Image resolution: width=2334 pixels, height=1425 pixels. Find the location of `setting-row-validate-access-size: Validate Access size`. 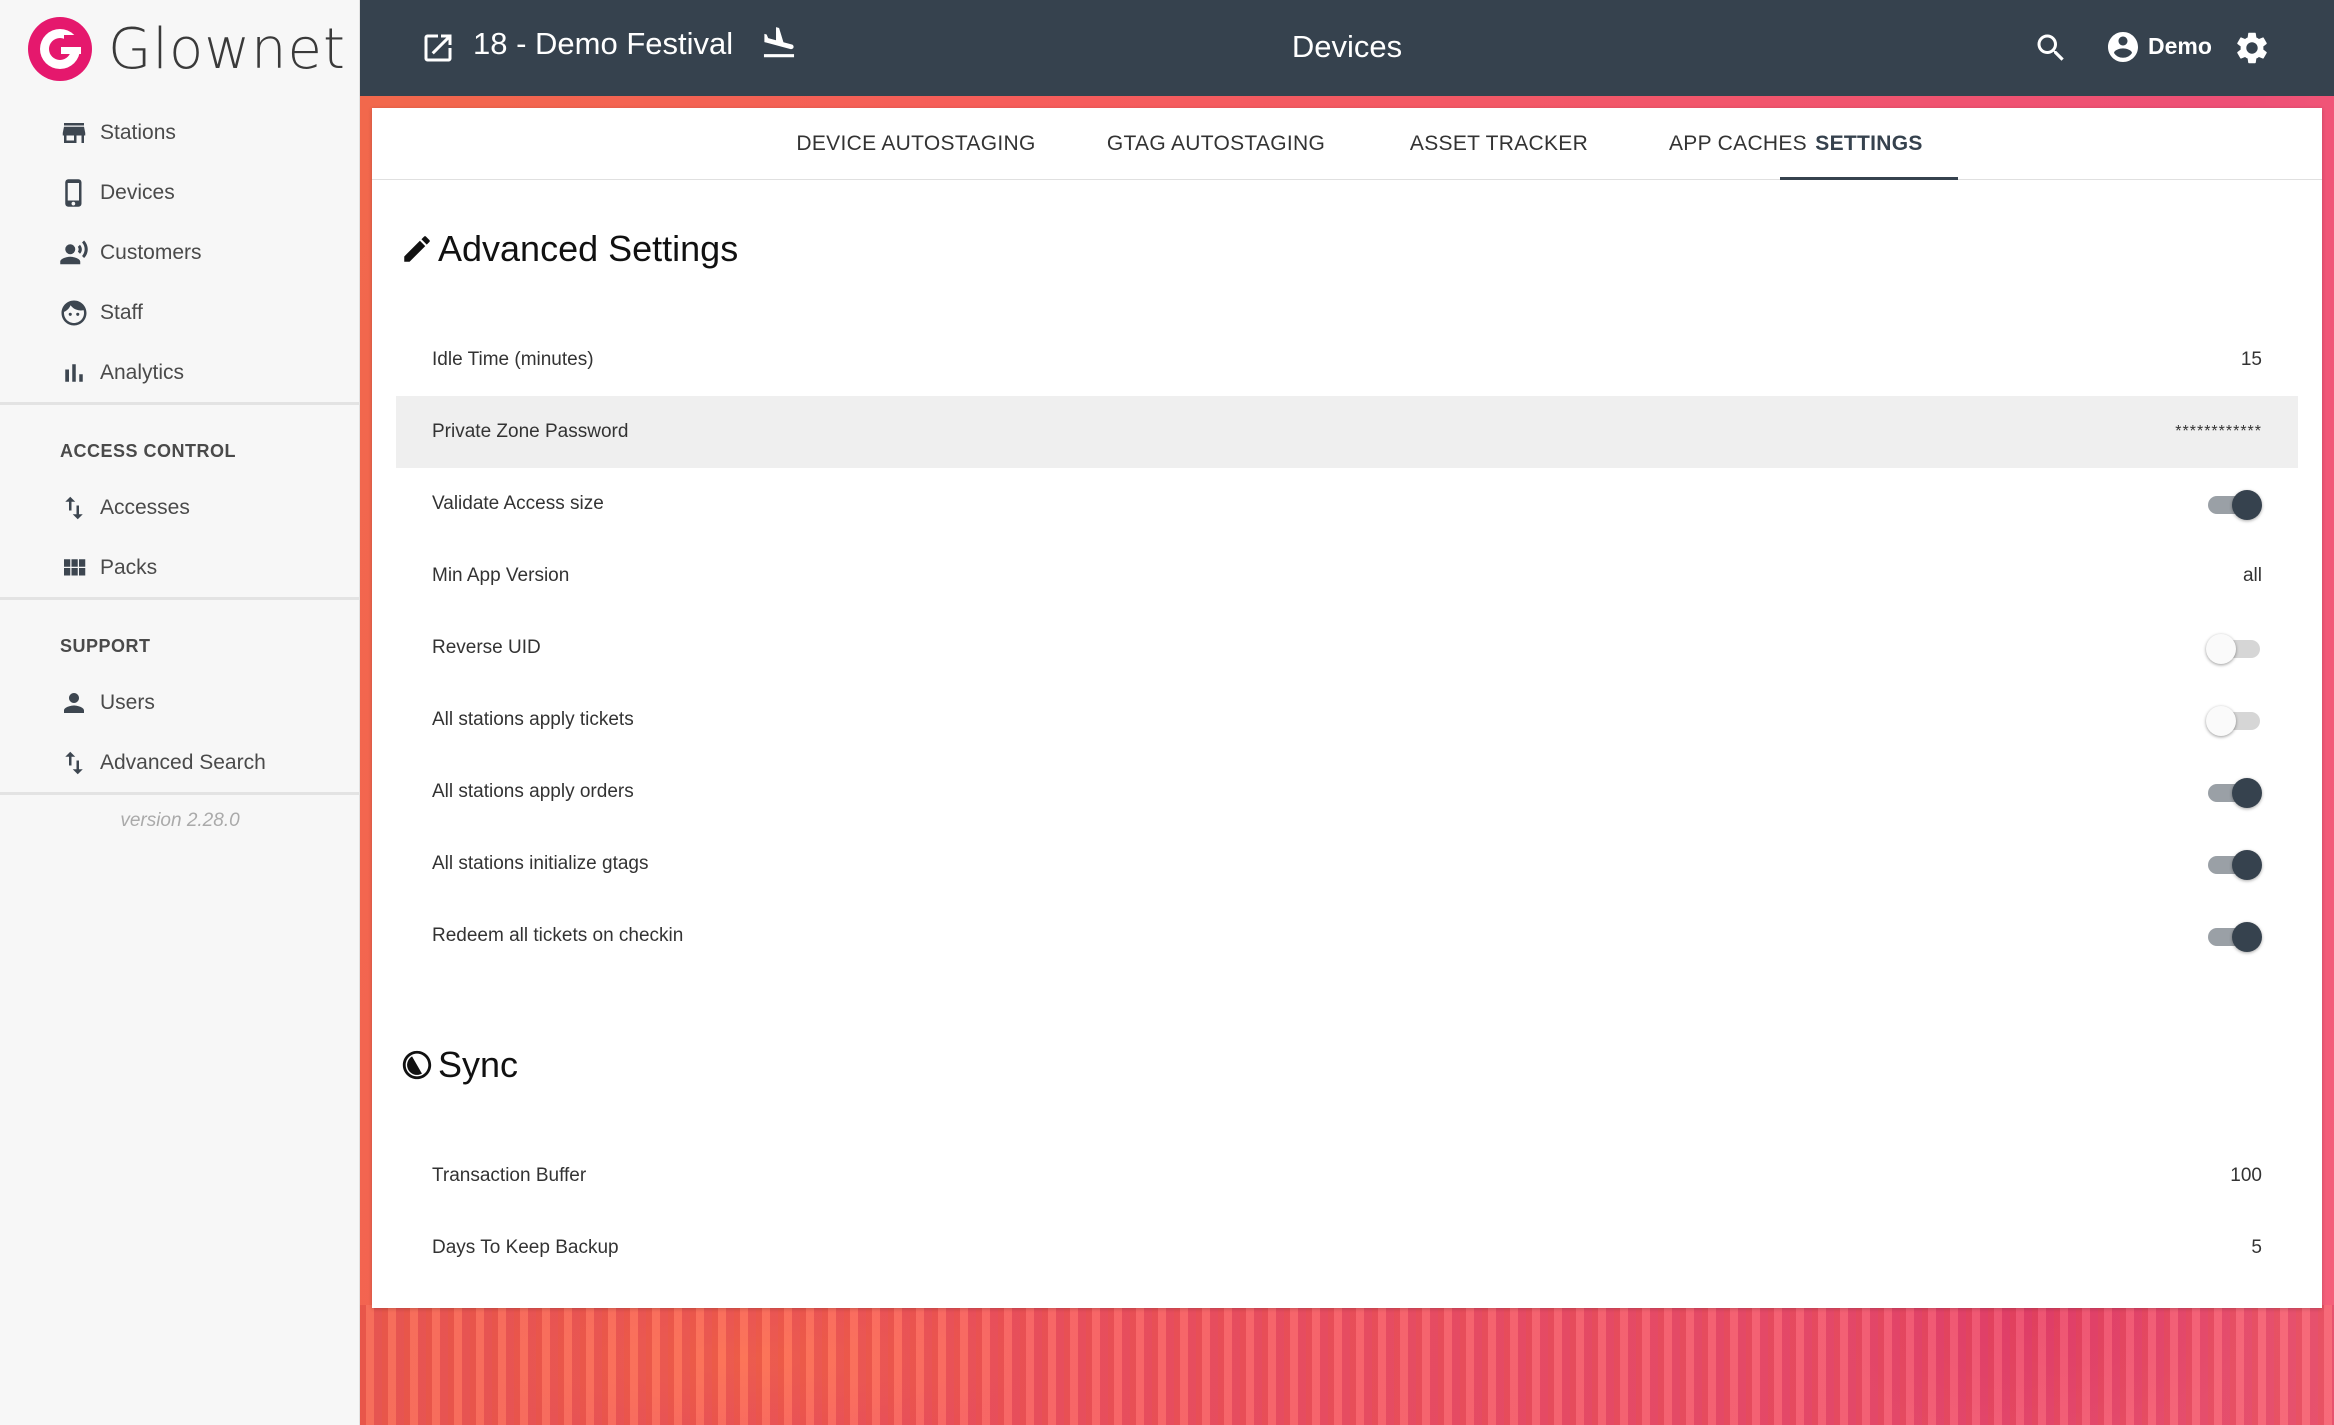

setting-row-validate-access-size: Validate Access size is located at coordinates (1347, 504).